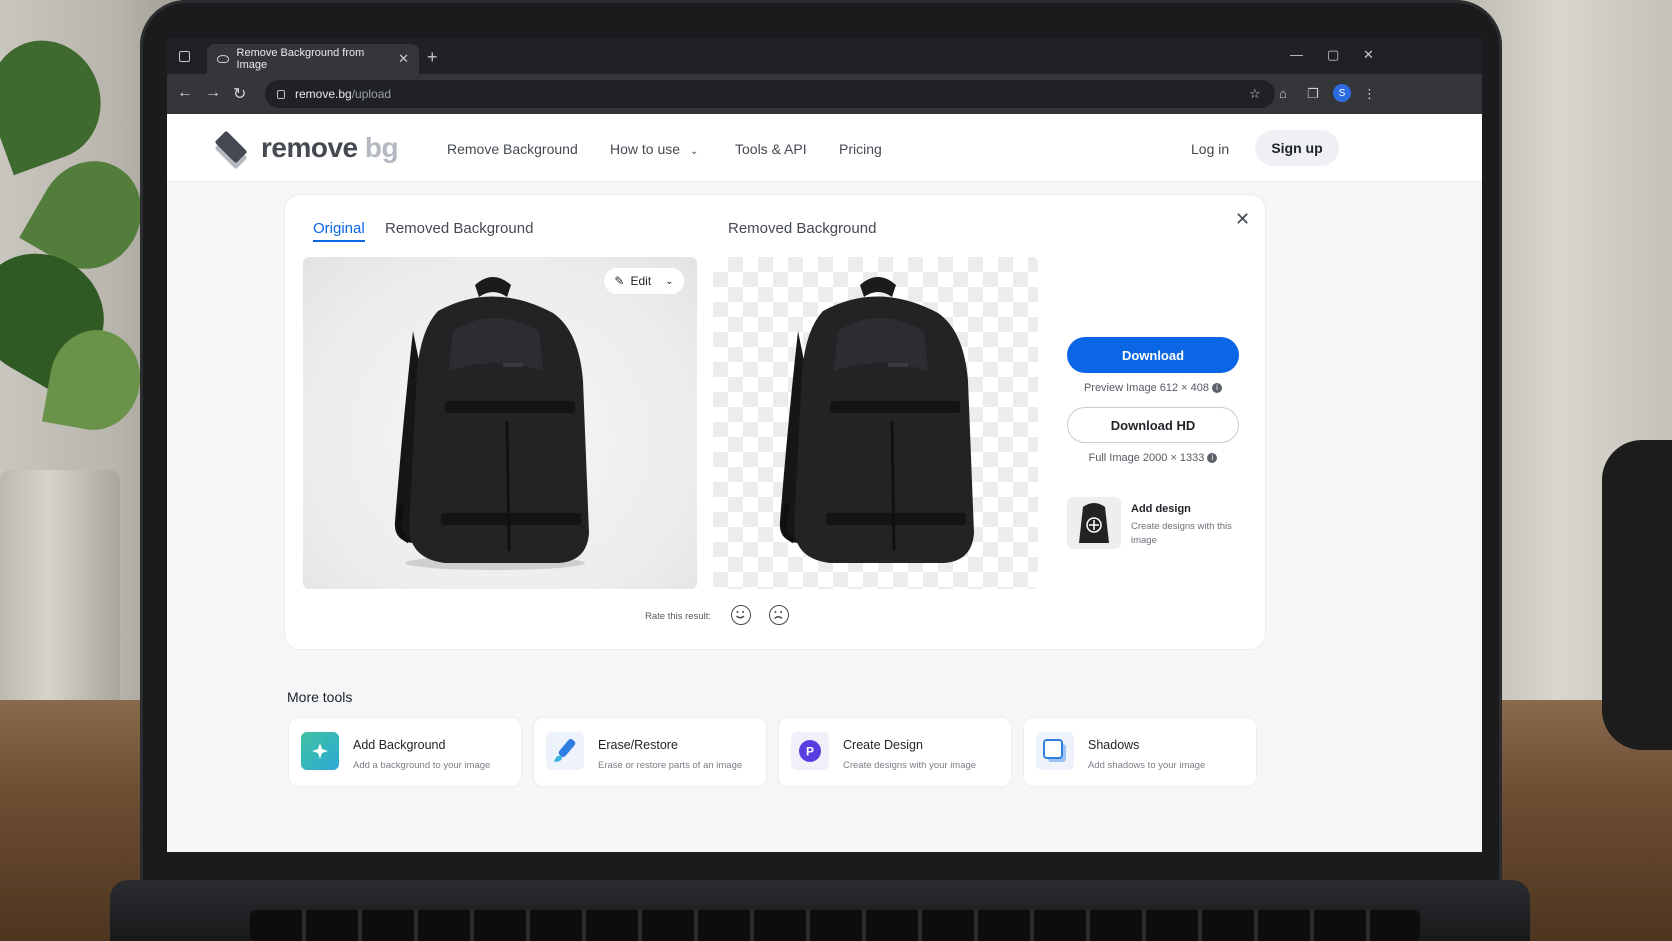 The width and height of the screenshot is (1672, 941). I want to click on minimize-icon: —, so click(1296, 54).